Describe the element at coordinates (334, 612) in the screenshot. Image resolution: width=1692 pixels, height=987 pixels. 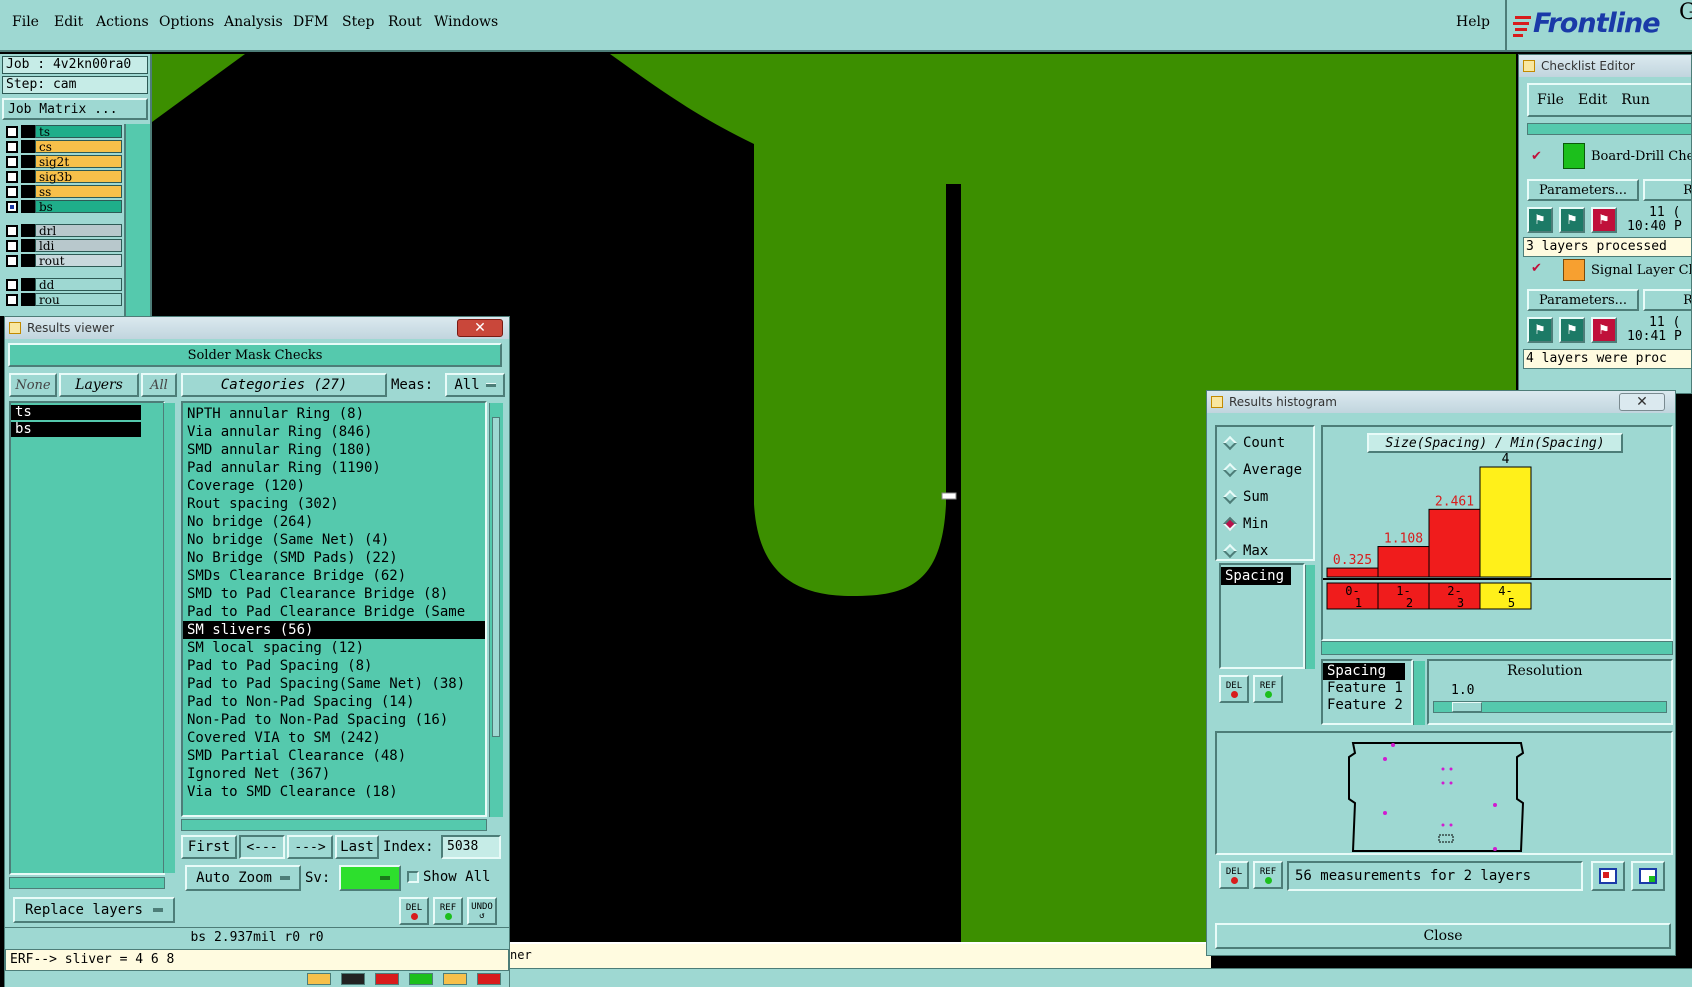
I see `category-item: Pad to Pad Clearance Bridge (Same` at that location.